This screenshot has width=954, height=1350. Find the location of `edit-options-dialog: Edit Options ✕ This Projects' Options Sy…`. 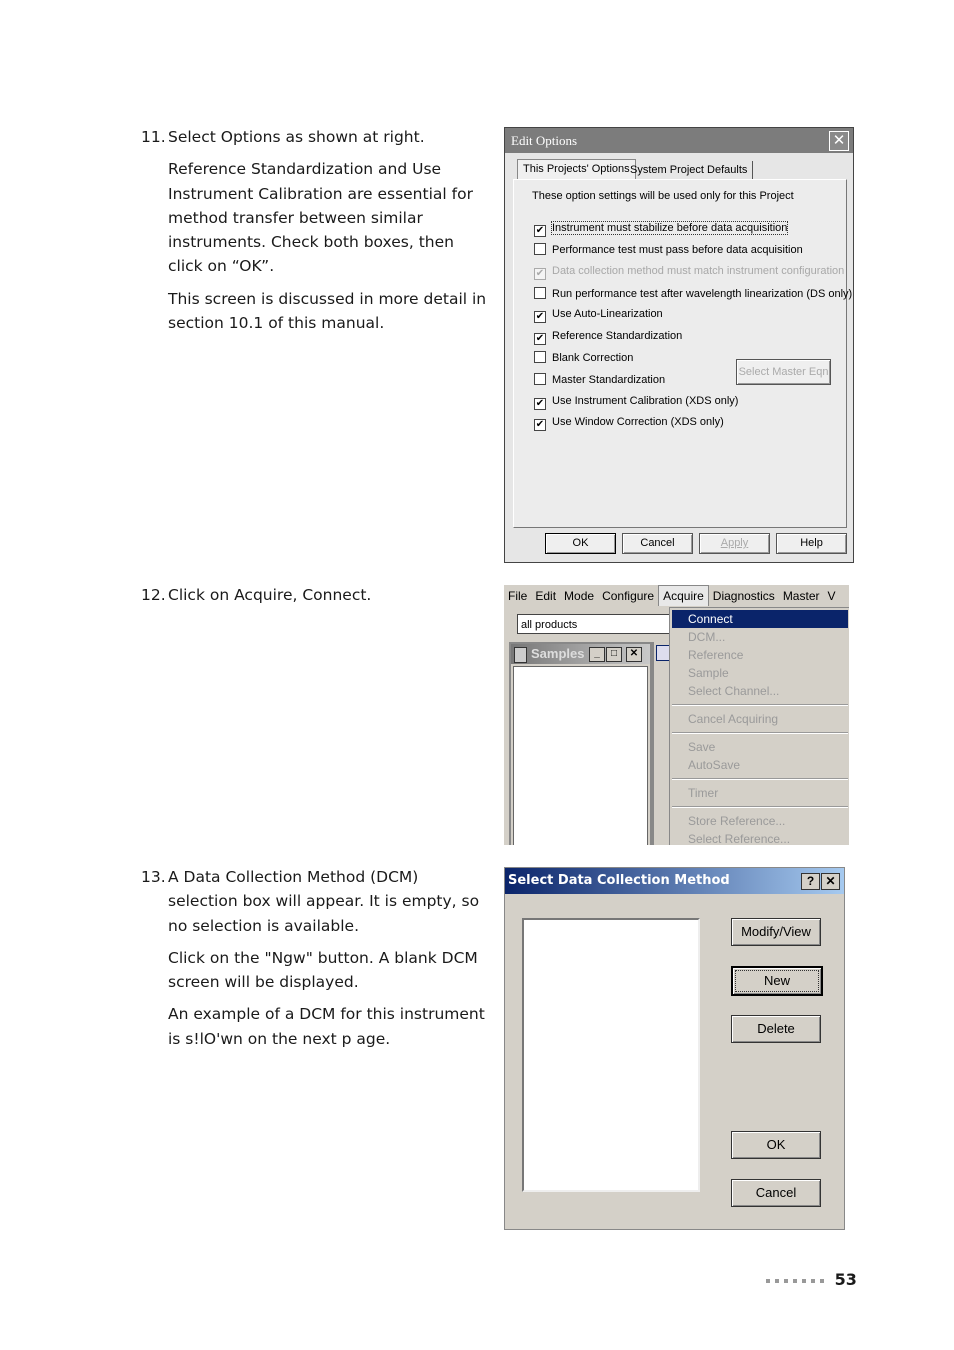

edit-options-dialog: Edit Options ✕ This Projects' Options Sy… is located at coordinates (679, 345).